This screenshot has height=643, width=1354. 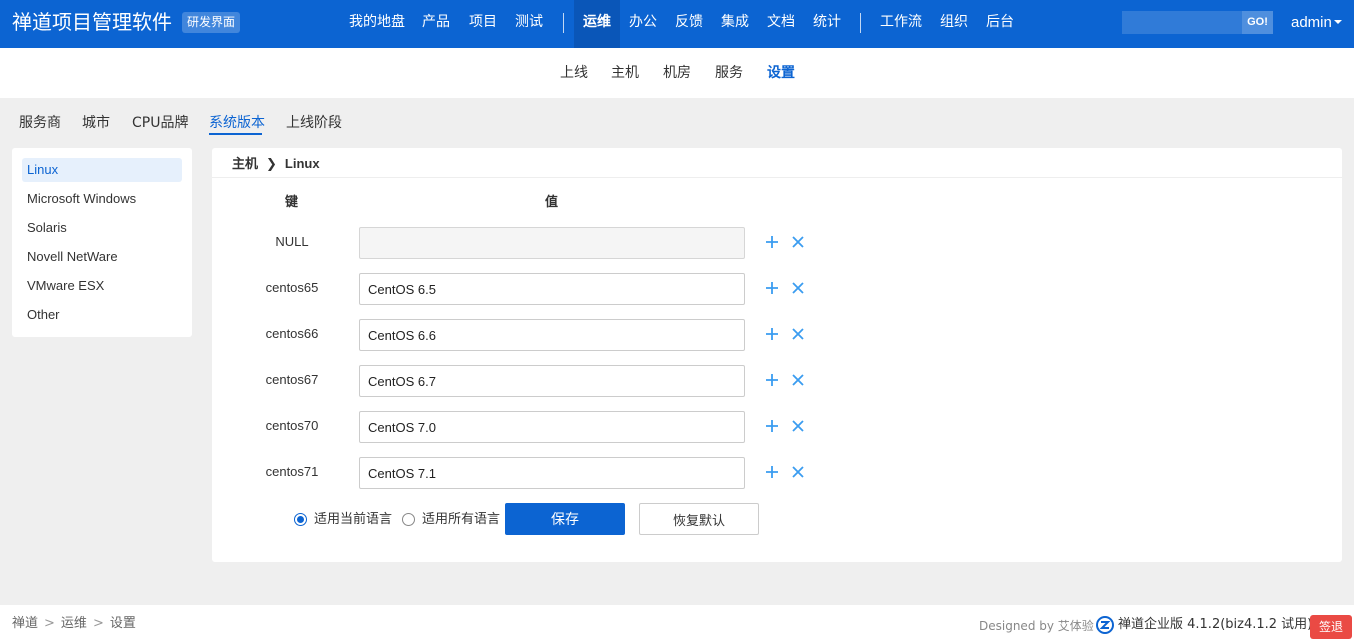 I want to click on row-key: centos70, so click(x=292, y=425).